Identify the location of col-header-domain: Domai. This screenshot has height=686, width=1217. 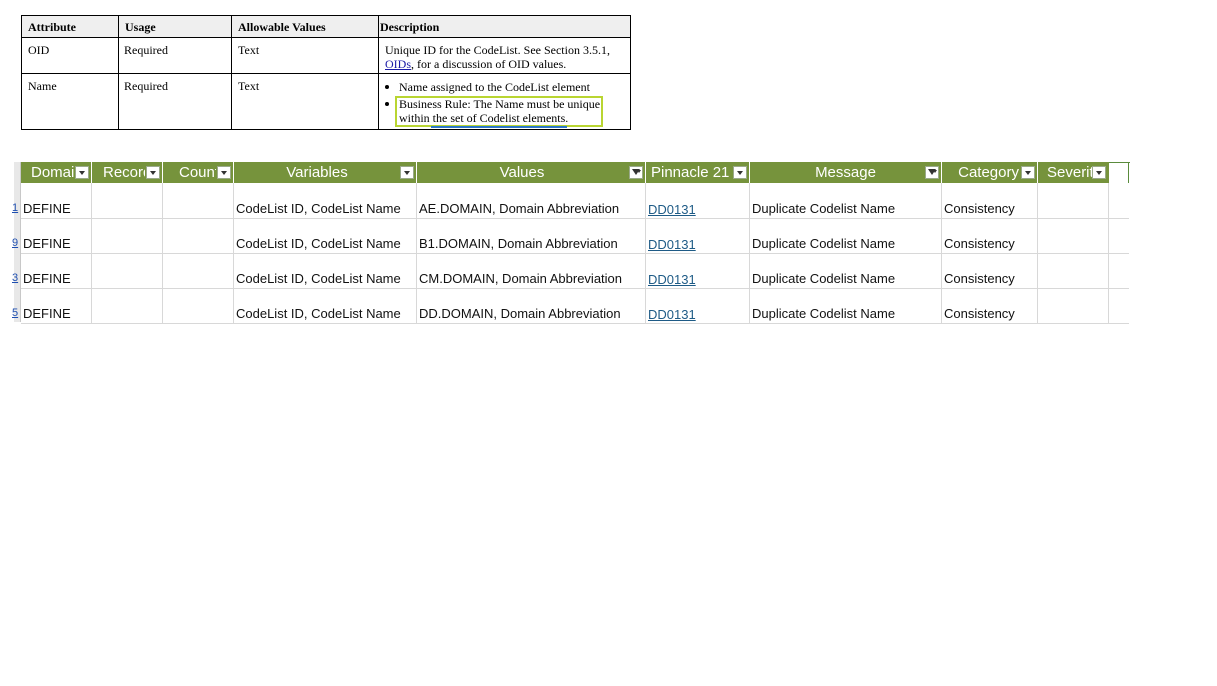
(53, 172).